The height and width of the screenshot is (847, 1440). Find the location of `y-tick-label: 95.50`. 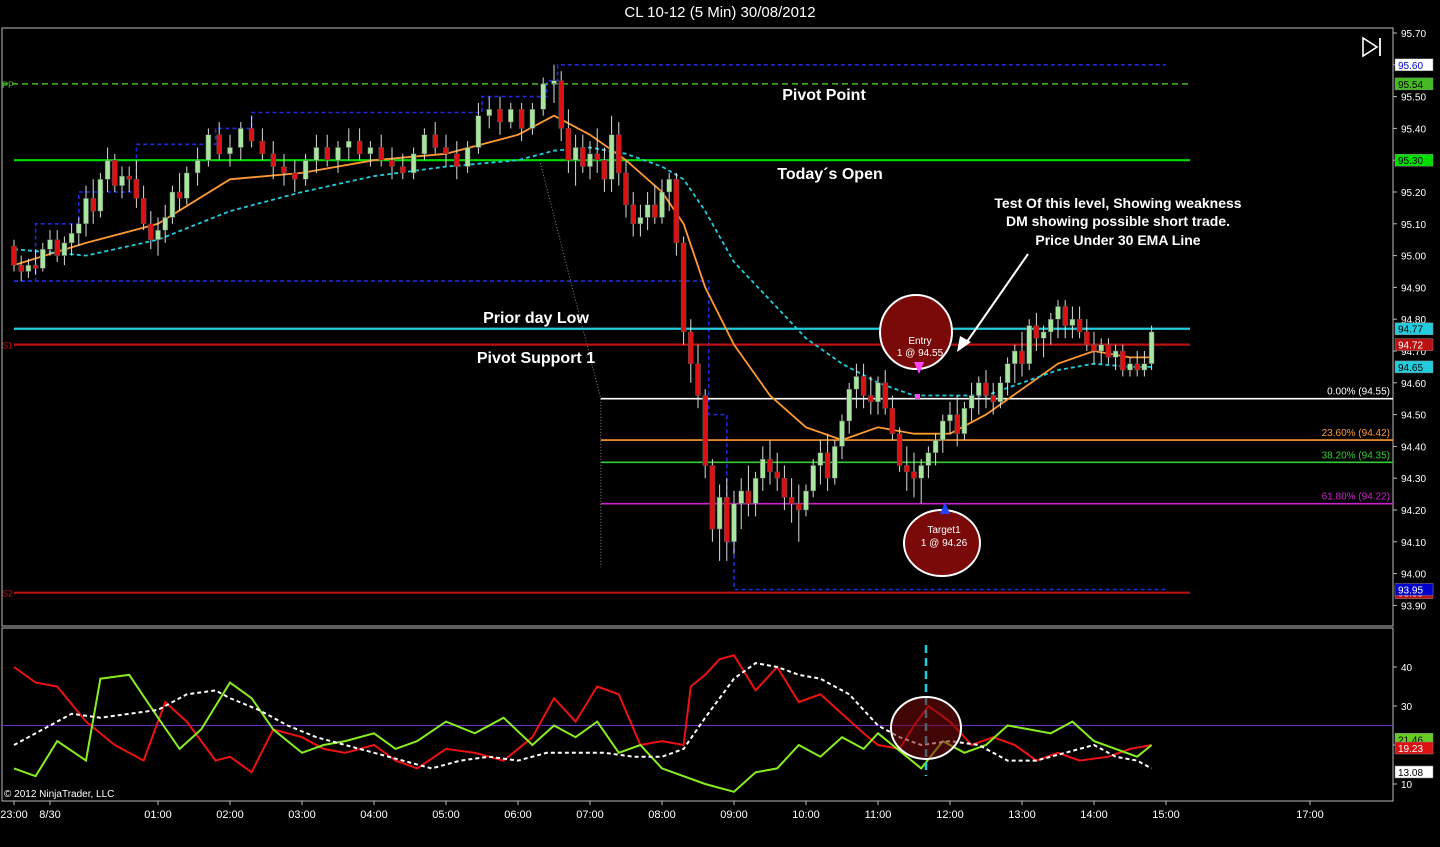

y-tick-label: 95.50 is located at coordinates (1413, 98).